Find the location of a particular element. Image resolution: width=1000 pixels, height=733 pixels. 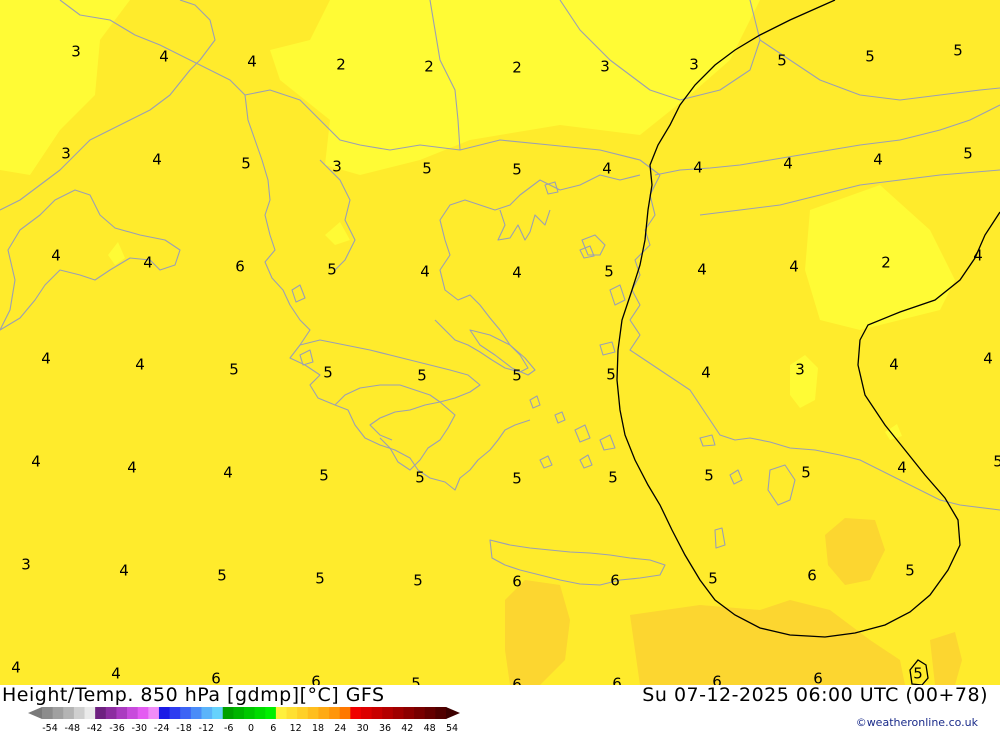

map-title: Height/Temp. 850 hPa [gdmp][°C] GFS is located at coordinates (193, 695).